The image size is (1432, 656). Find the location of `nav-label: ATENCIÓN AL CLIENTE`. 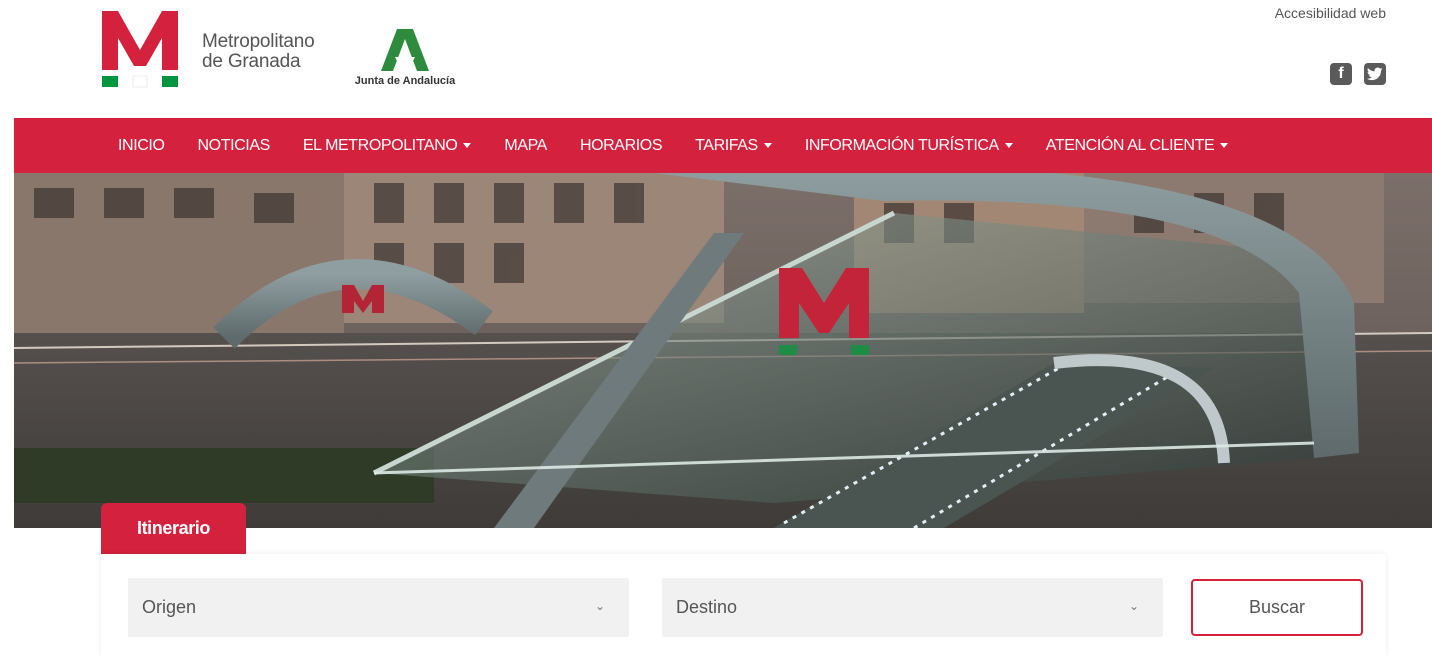

nav-label: ATENCIÓN AL CLIENTE is located at coordinates (1130, 145).